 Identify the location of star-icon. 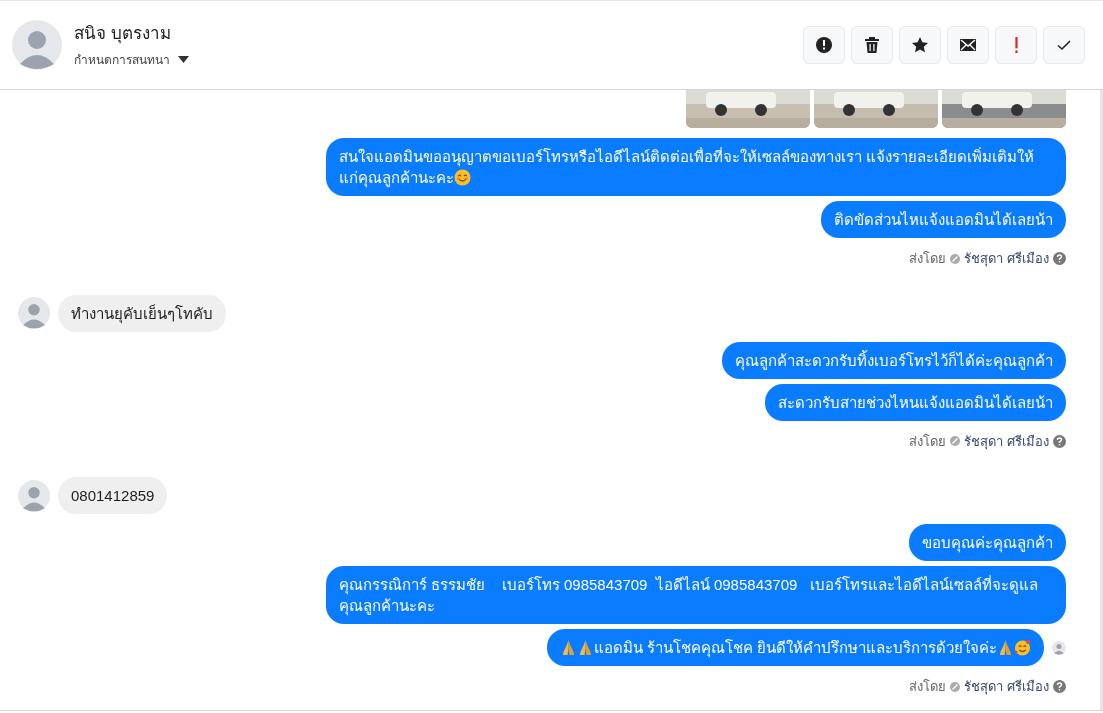
(920, 45).